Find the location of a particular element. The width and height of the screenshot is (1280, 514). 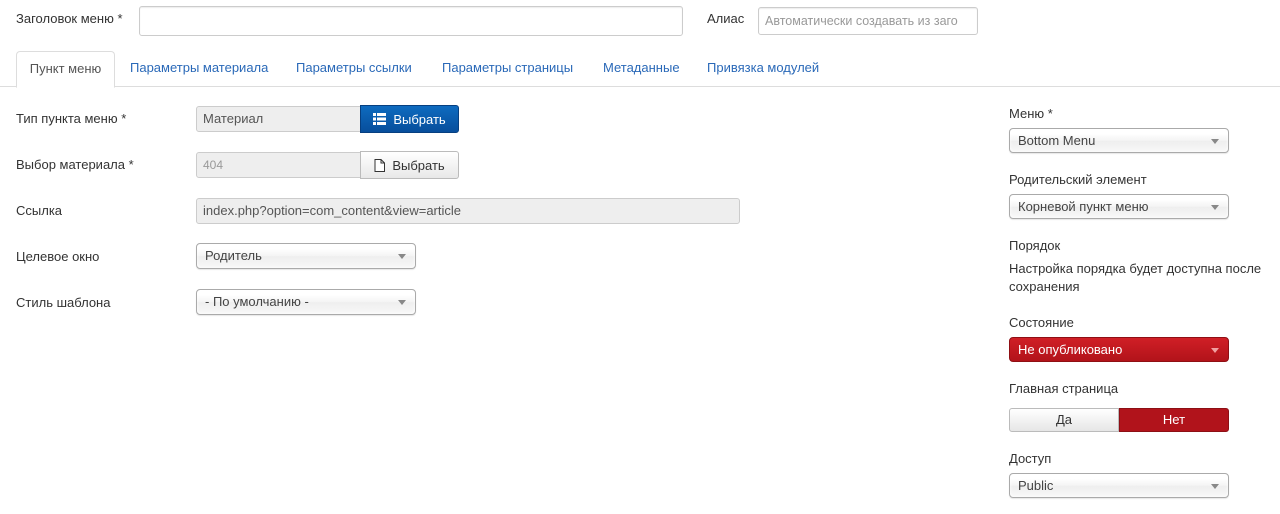

menu-item-type-field: Материал is located at coordinates (278, 119).